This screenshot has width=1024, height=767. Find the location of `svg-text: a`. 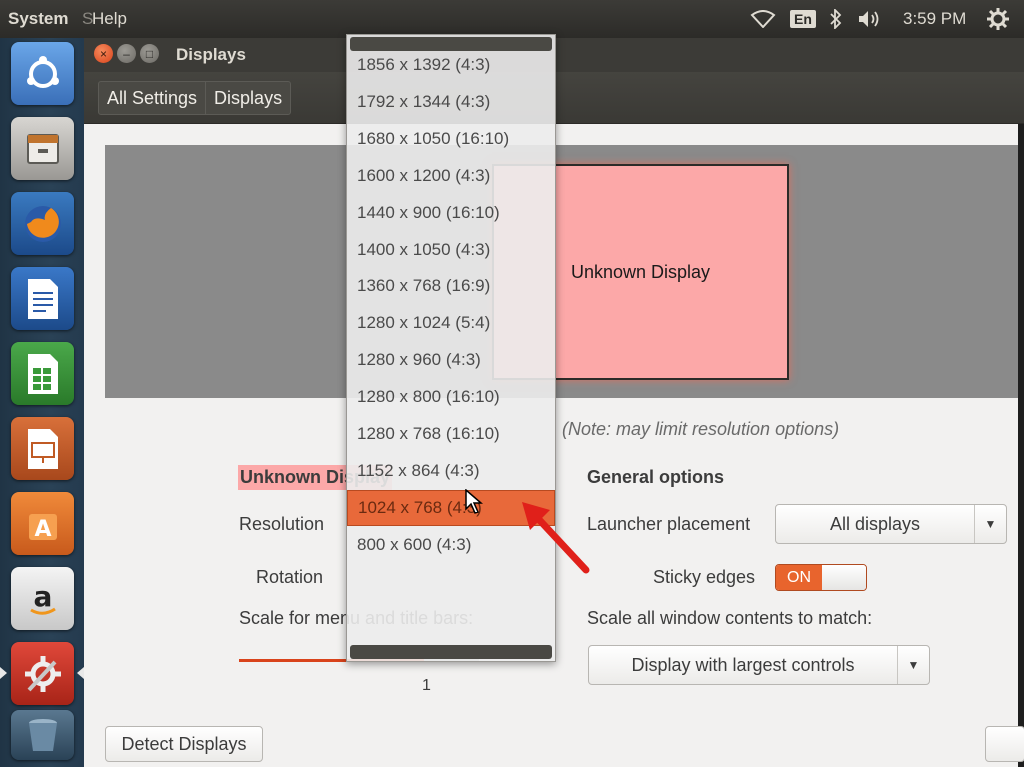

svg-text: a is located at coordinates (42, 596).